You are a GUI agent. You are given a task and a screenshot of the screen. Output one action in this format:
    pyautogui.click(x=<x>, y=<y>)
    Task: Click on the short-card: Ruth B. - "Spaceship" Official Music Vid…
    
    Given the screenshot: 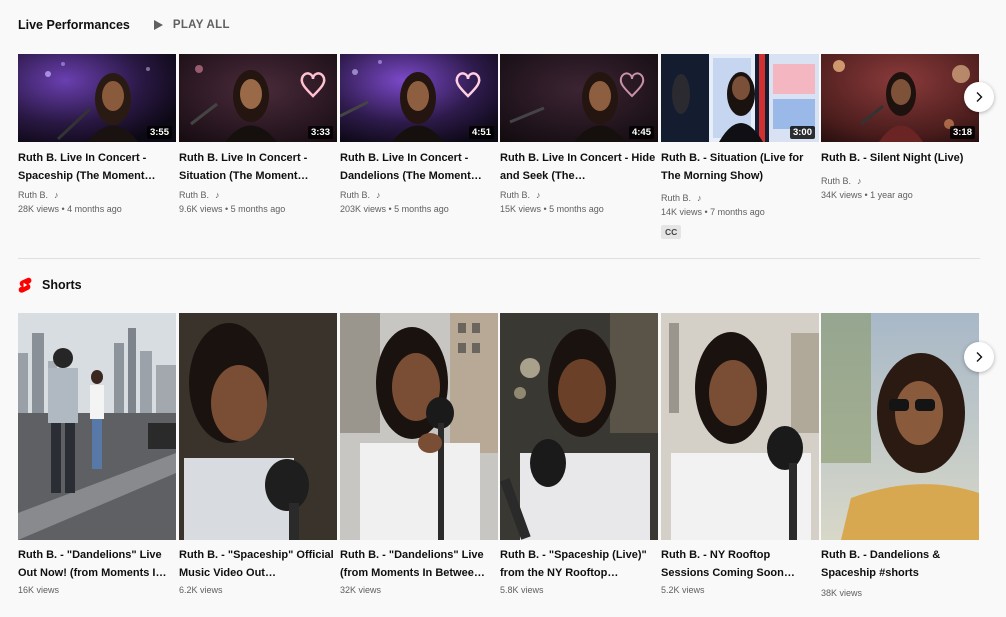 What is the action you would take?
    pyautogui.click(x=258, y=454)
    